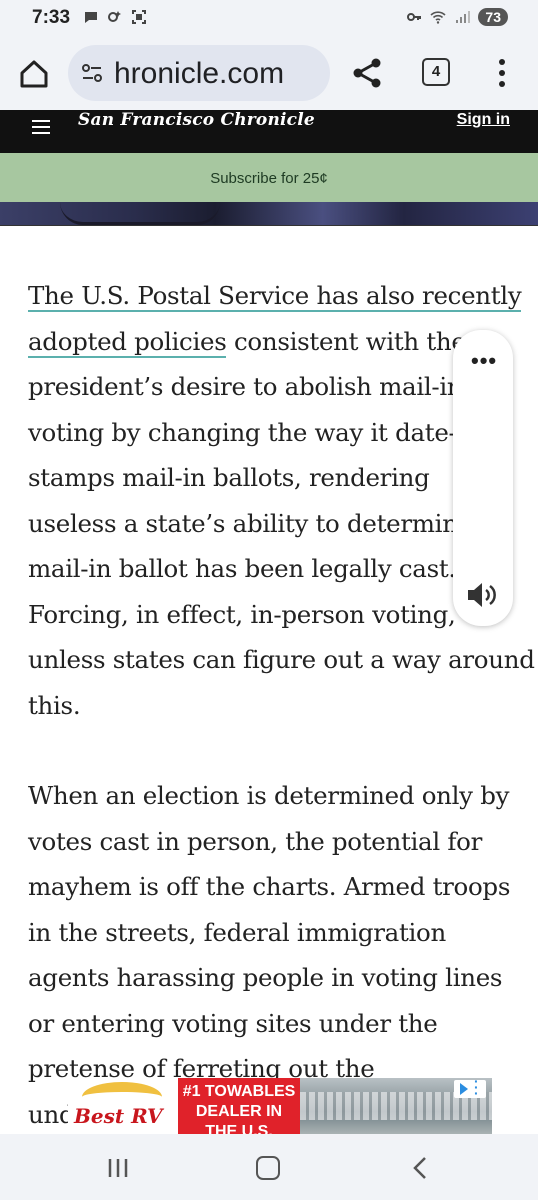 This screenshot has width=538, height=1200. I want to click on more-horiz-icon: •••, so click(484, 361).